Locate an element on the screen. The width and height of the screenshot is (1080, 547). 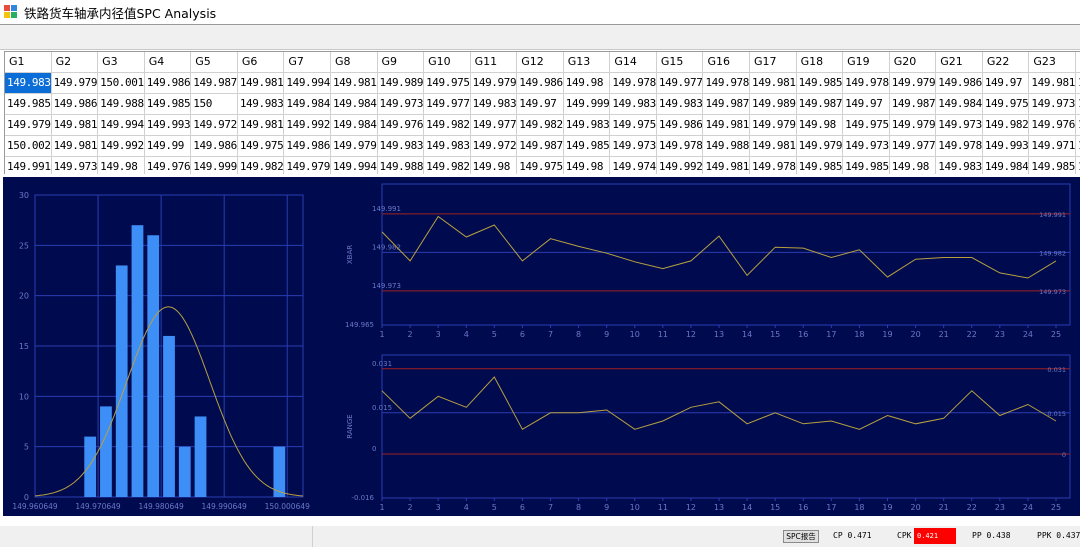
column-header: G16 is located at coordinates (726, 62).